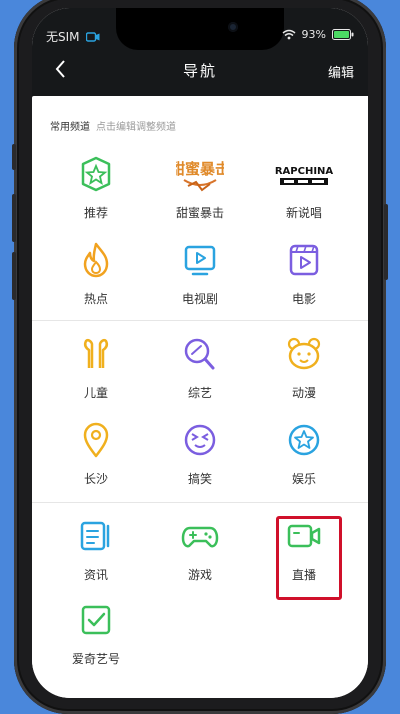  What do you see at coordinates (96, 374) in the screenshot?
I see `channel-item-kids: 儿童` at bounding box center [96, 374].